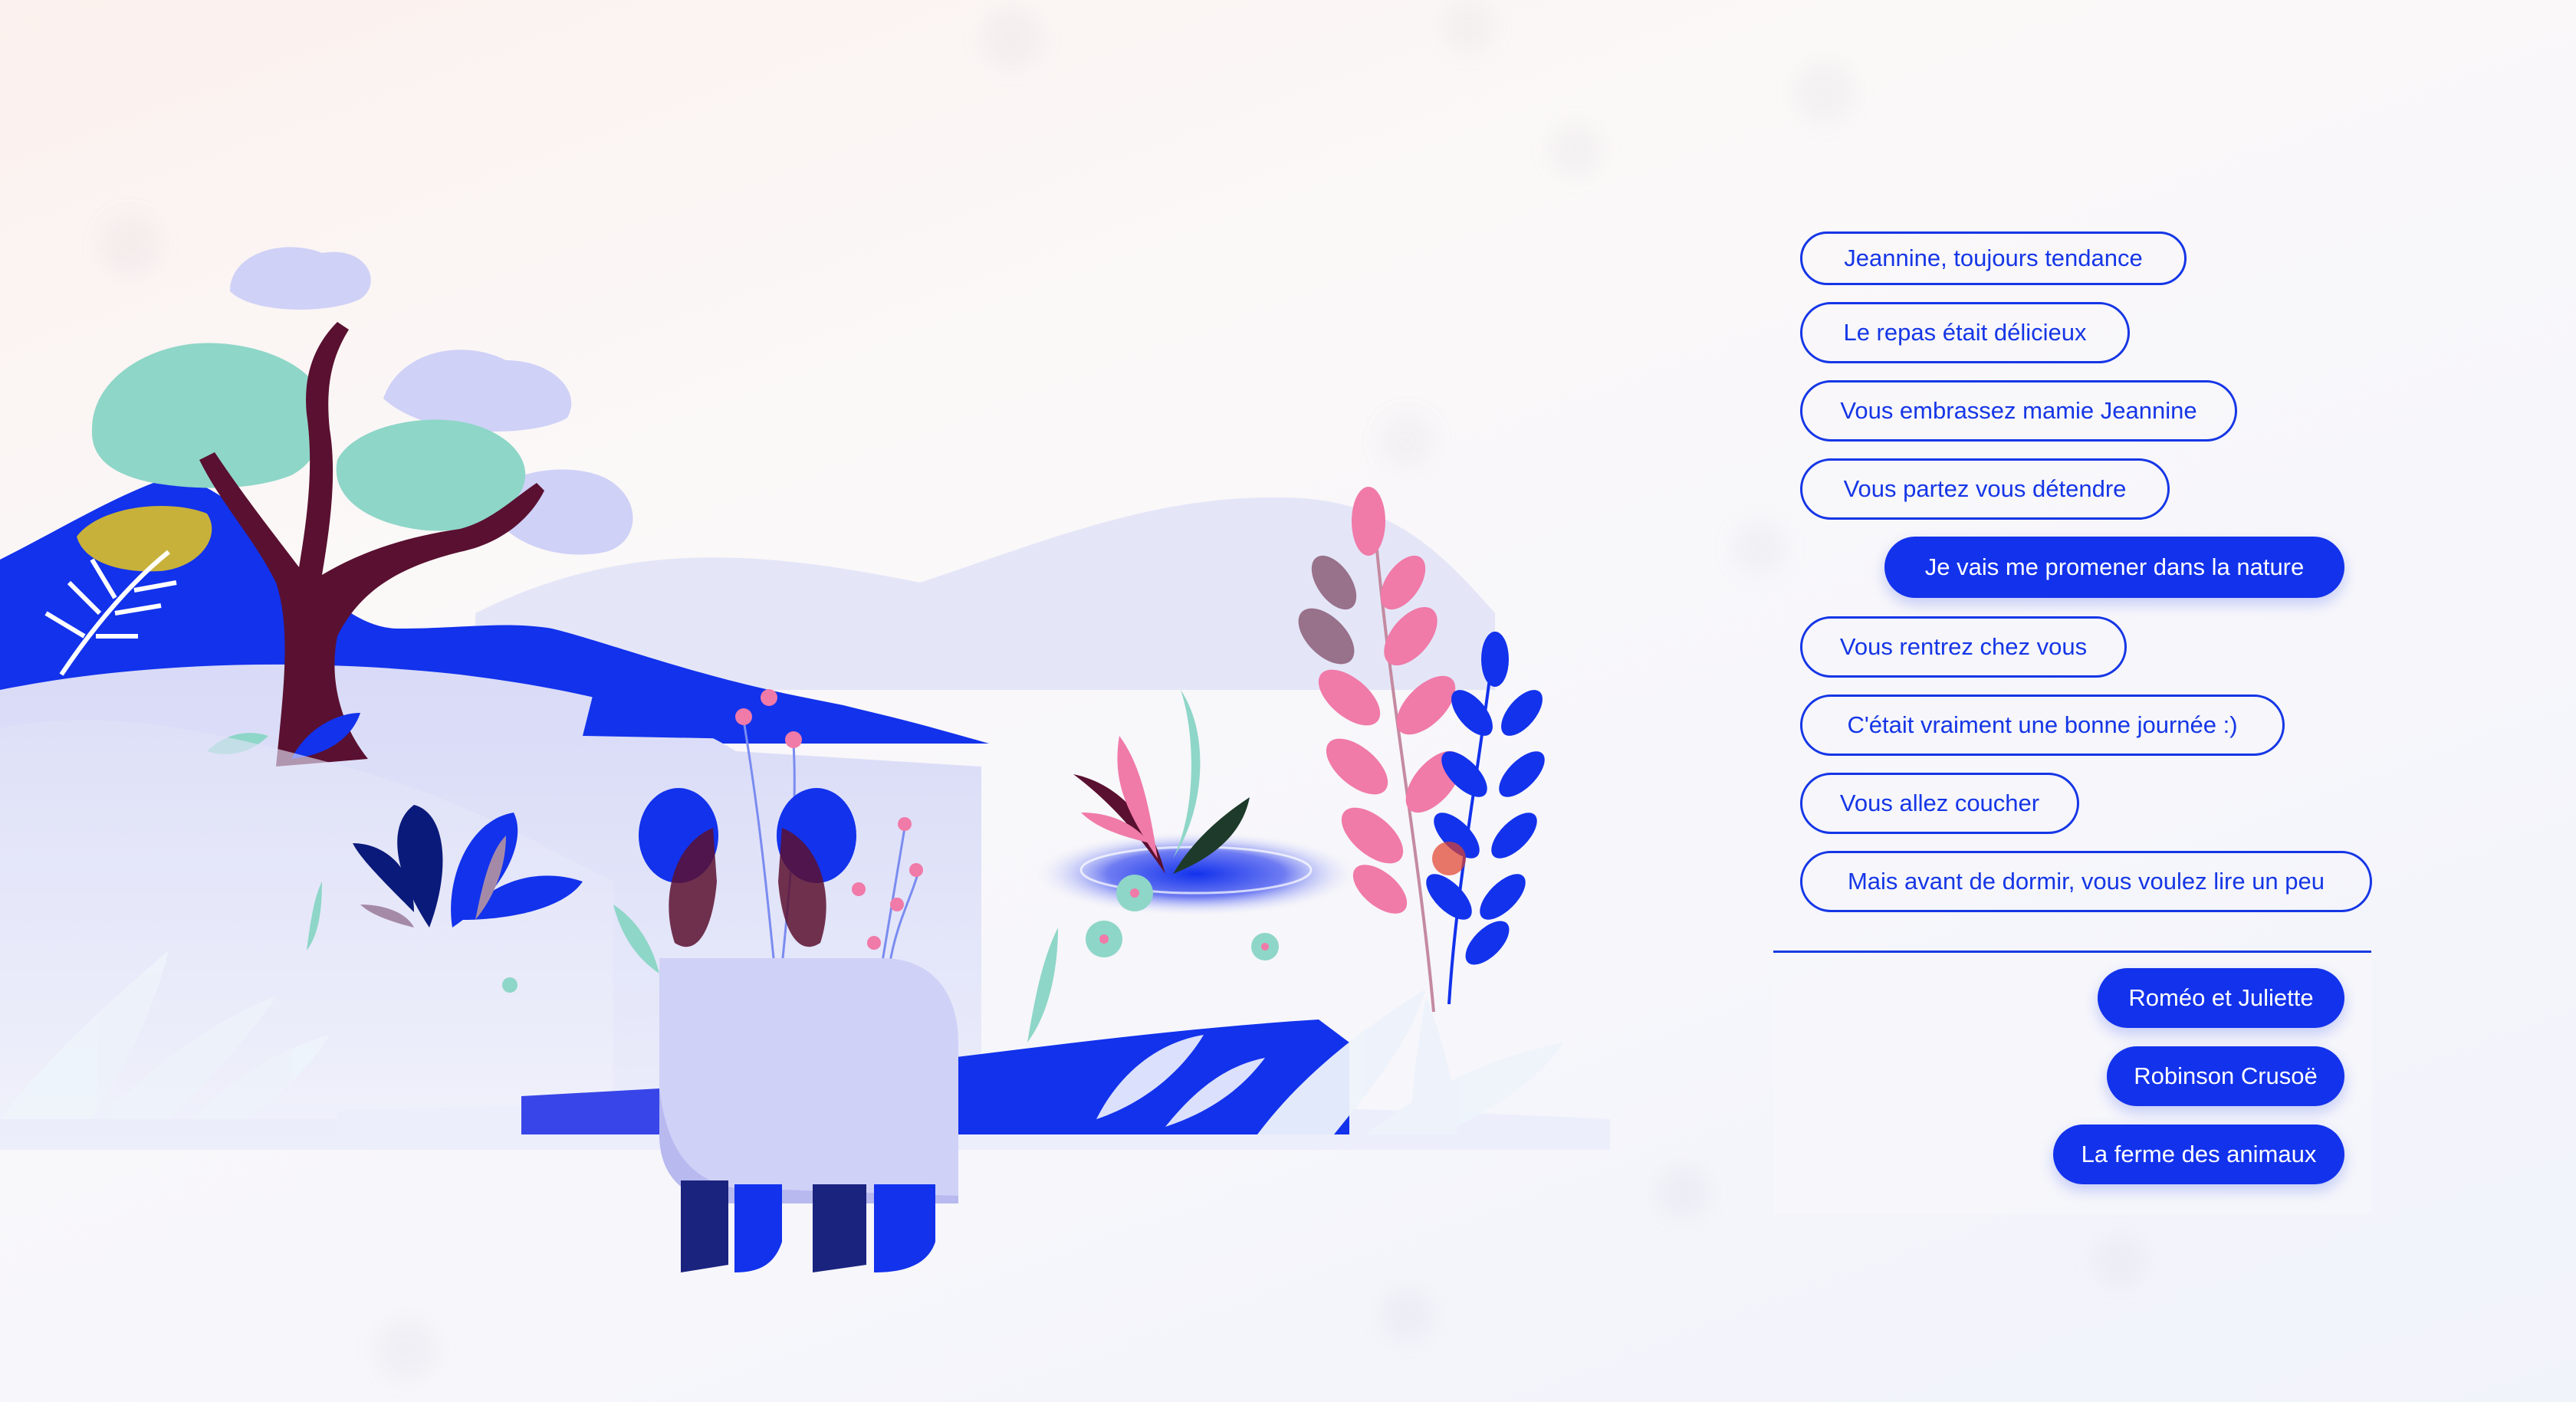 The width and height of the screenshot is (2576, 1402). What do you see at coordinates (2221, 998) in the screenshot?
I see `choice-button-romeo-et-juliette: Roméo et Juliette` at bounding box center [2221, 998].